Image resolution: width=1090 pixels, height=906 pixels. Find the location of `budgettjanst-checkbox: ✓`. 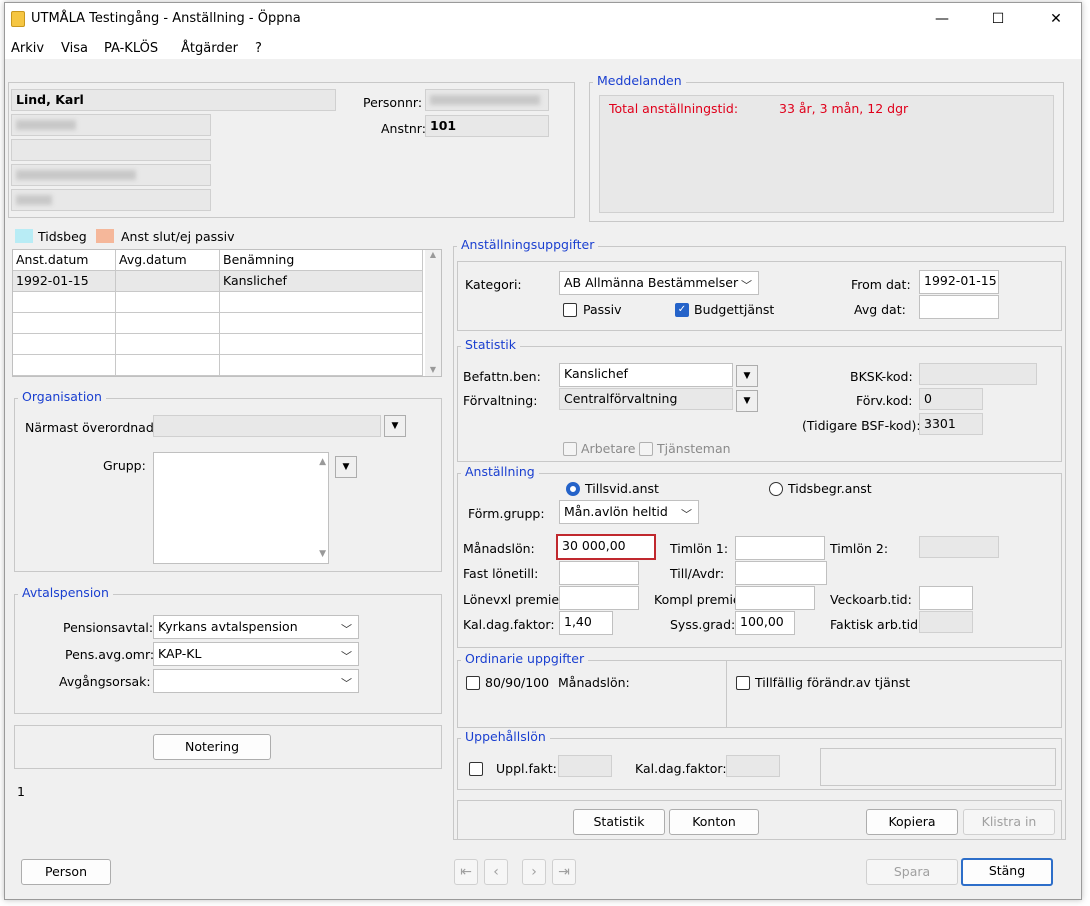

budgettjanst-checkbox: ✓ is located at coordinates (682, 310).